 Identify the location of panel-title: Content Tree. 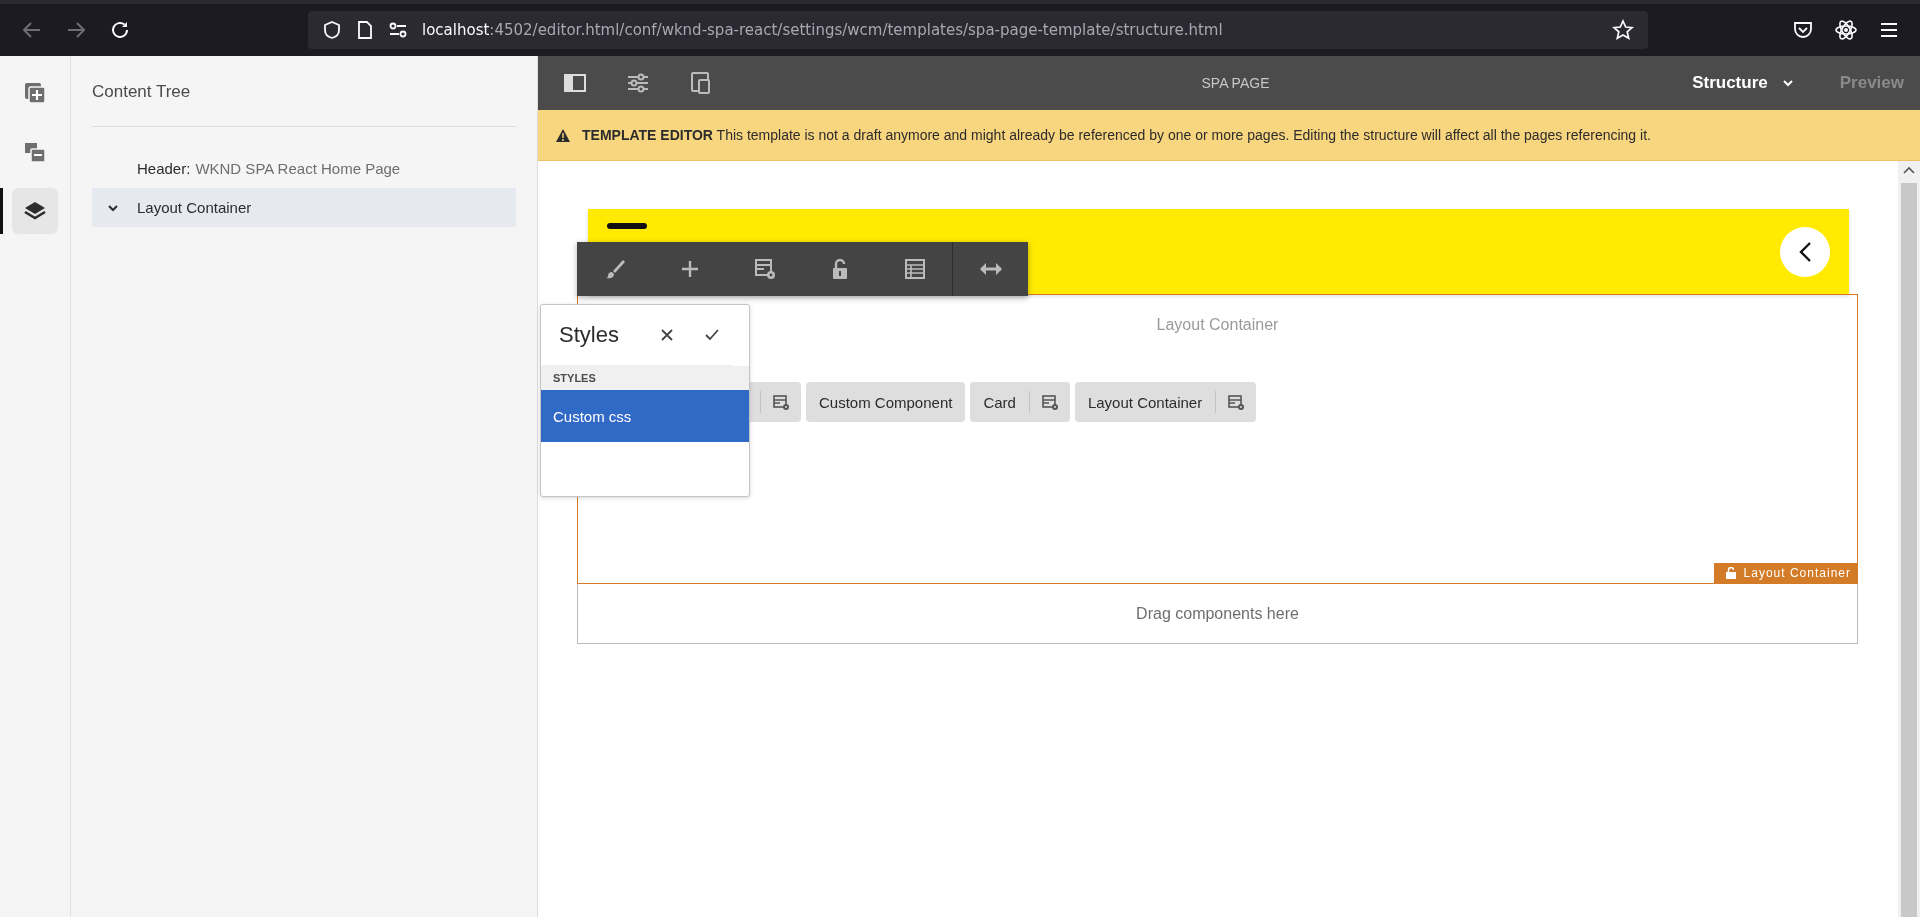
(142, 92).